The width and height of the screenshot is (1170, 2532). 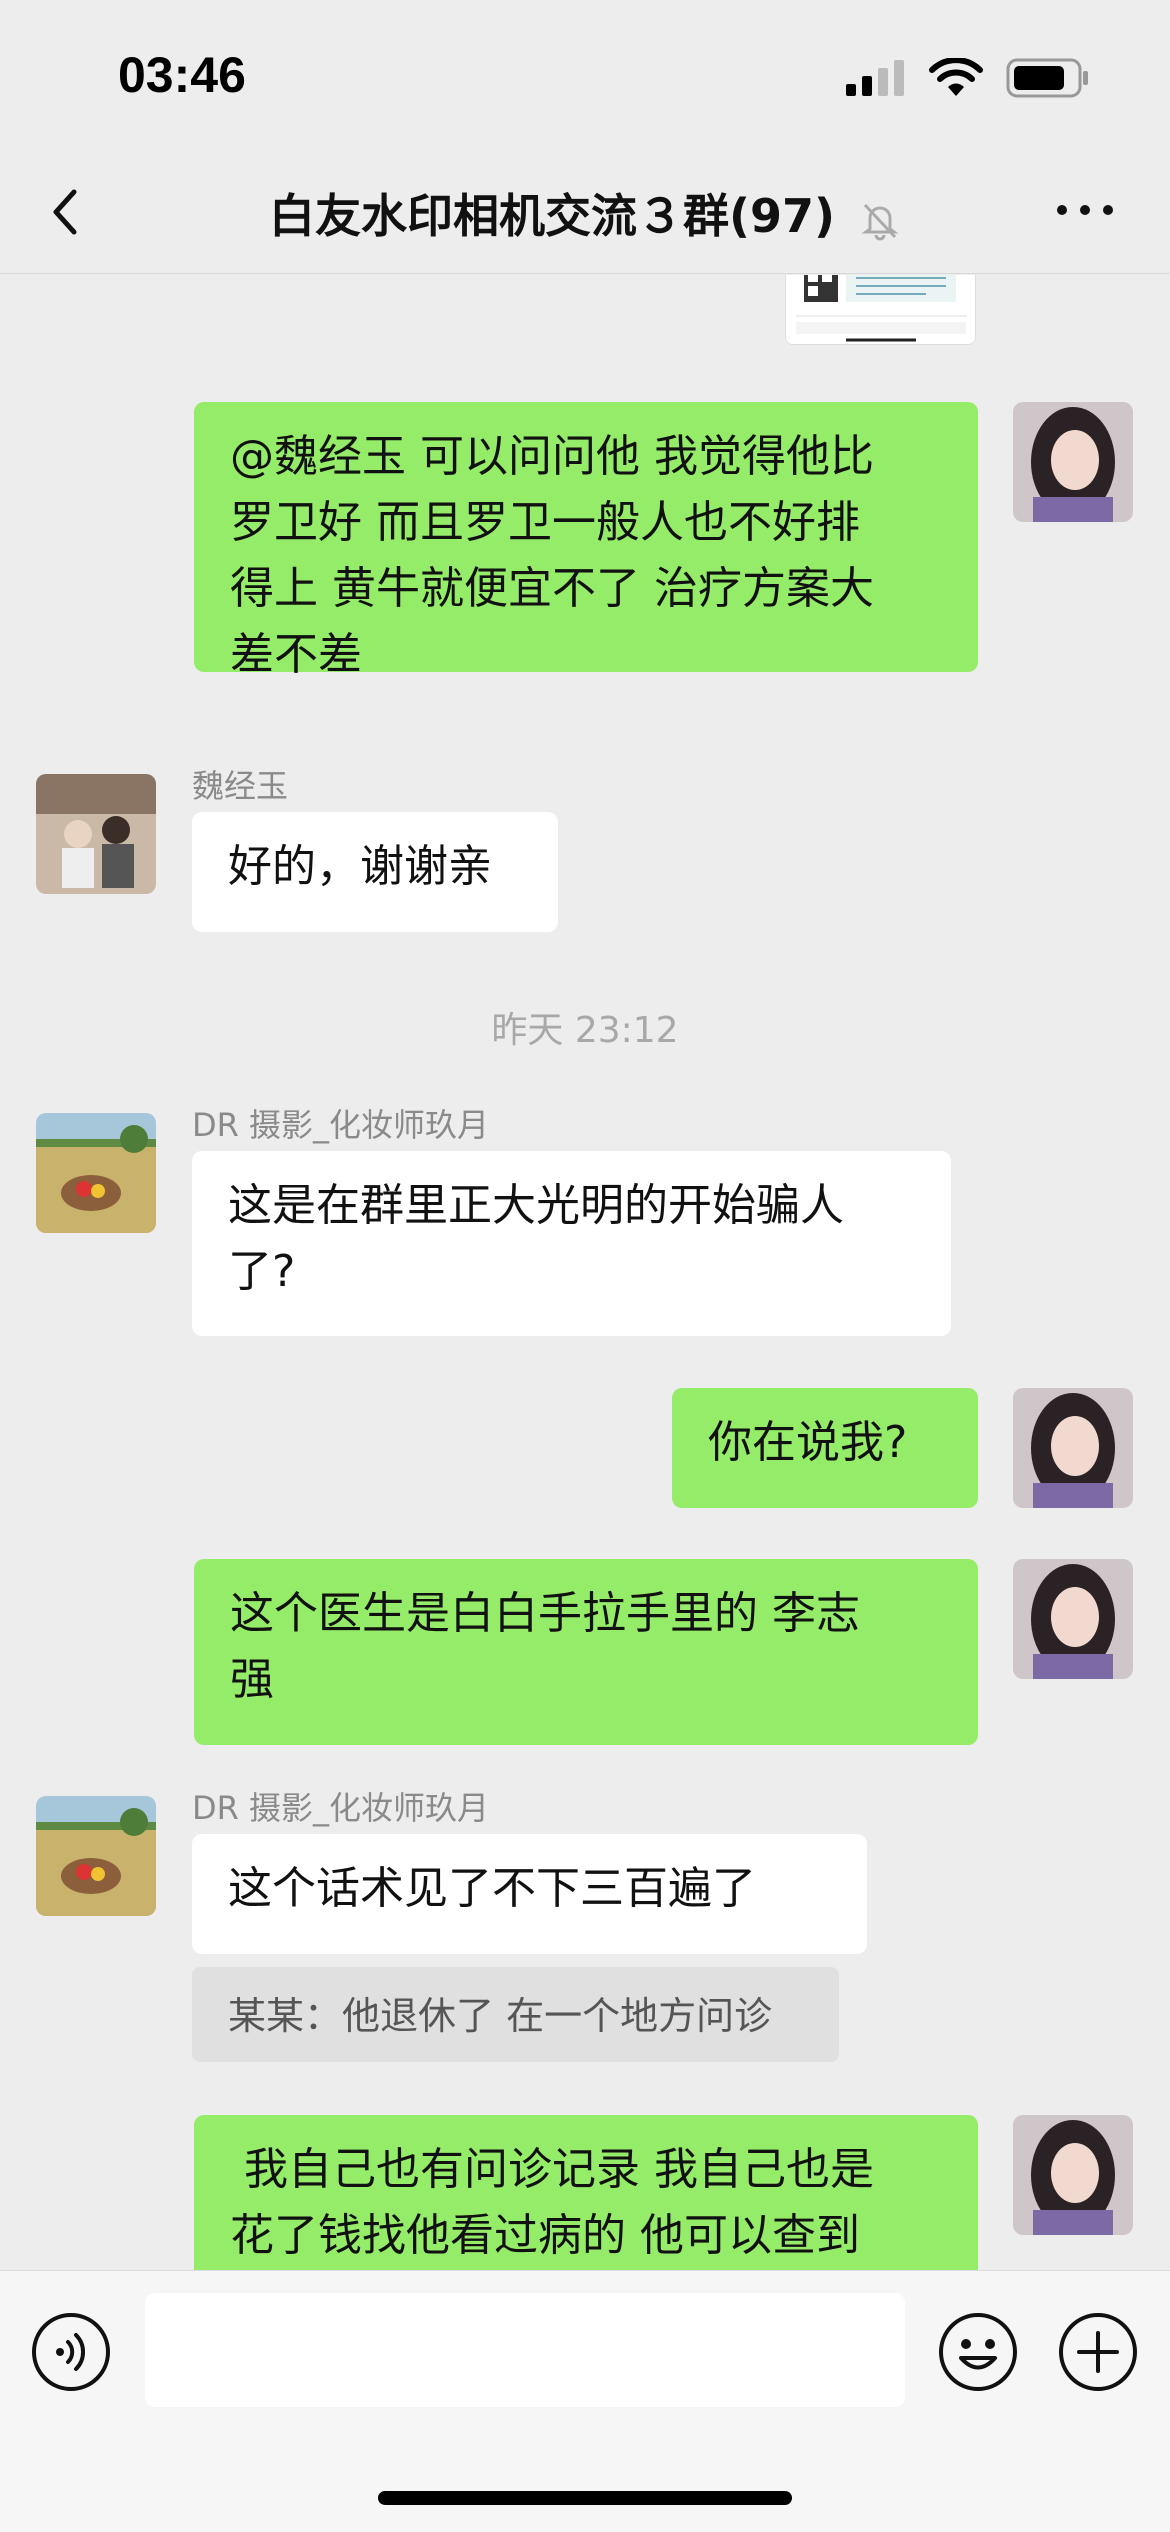 I want to click on chat-title: 白友水印相机交流３群(97), so click(x=552, y=216).